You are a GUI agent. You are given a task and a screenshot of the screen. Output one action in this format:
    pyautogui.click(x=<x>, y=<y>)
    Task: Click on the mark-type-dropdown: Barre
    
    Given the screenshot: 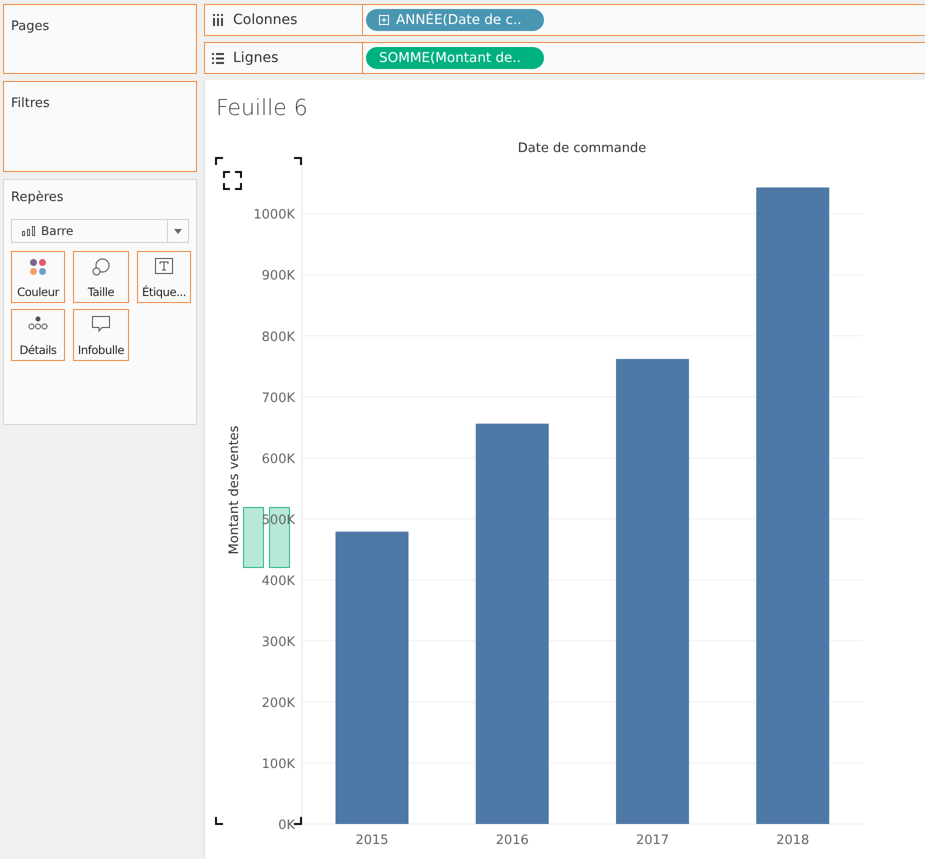 What is the action you would take?
    pyautogui.click(x=100, y=231)
    